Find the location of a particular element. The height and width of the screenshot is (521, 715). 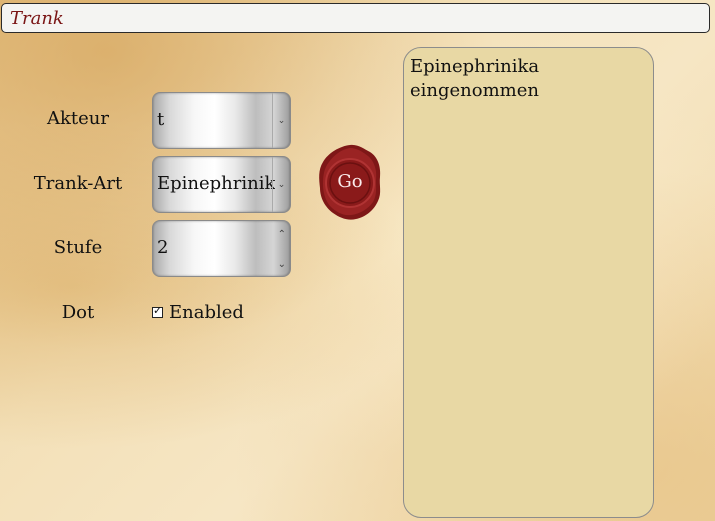

stufe-value: 2 is located at coordinates (163, 247).